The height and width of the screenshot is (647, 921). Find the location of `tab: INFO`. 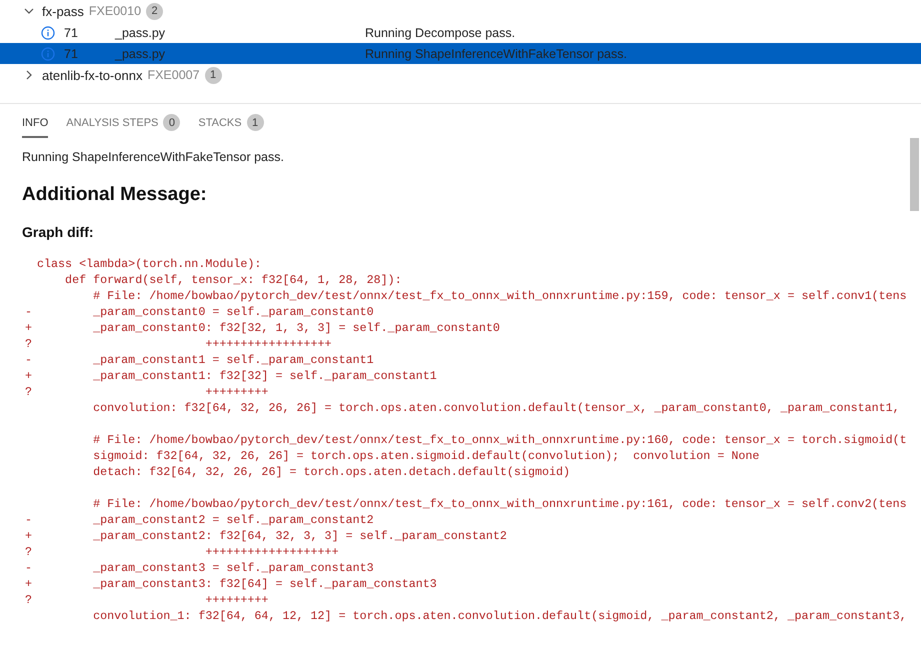

tab: INFO is located at coordinates (35, 126).